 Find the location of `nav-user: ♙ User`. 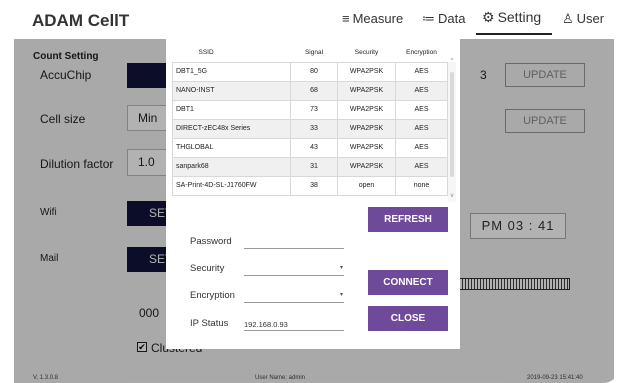

nav-user: ♙ User is located at coordinates (583, 24).